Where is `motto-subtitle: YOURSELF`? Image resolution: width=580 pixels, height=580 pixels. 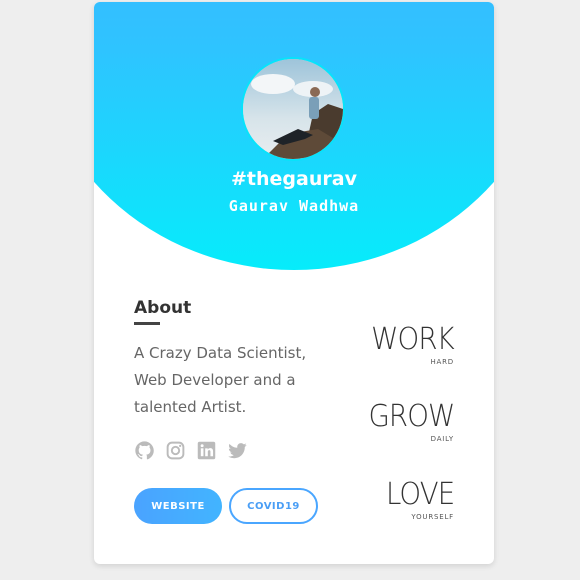 motto-subtitle: YOURSELF is located at coordinates (432, 517).